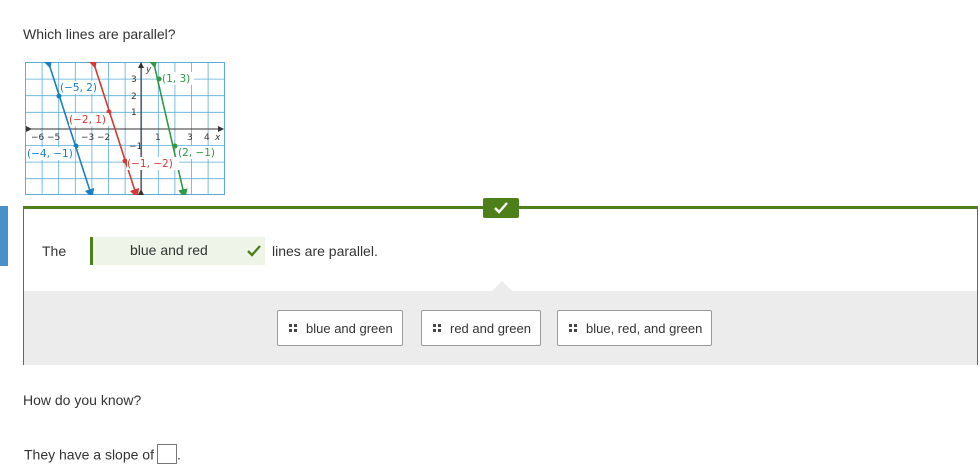 Image resolution: width=980 pixels, height=476 pixels. I want to click on choice-blue-red-and-green: blue, red, and green, so click(635, 328).